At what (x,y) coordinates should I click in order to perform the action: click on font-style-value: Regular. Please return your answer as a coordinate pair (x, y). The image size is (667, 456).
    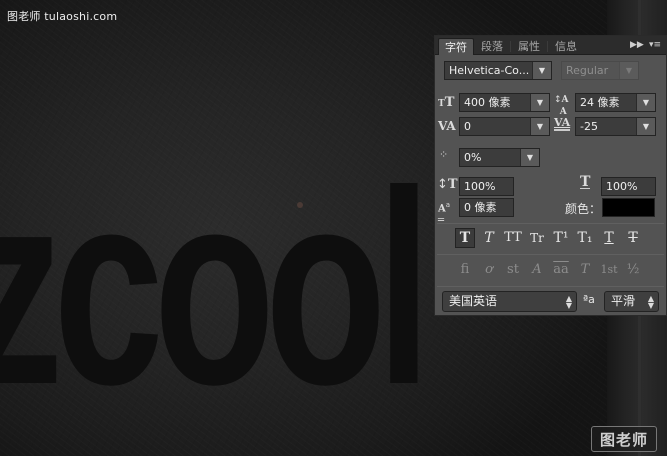
    Looking at the image, I should click on (587, 70).